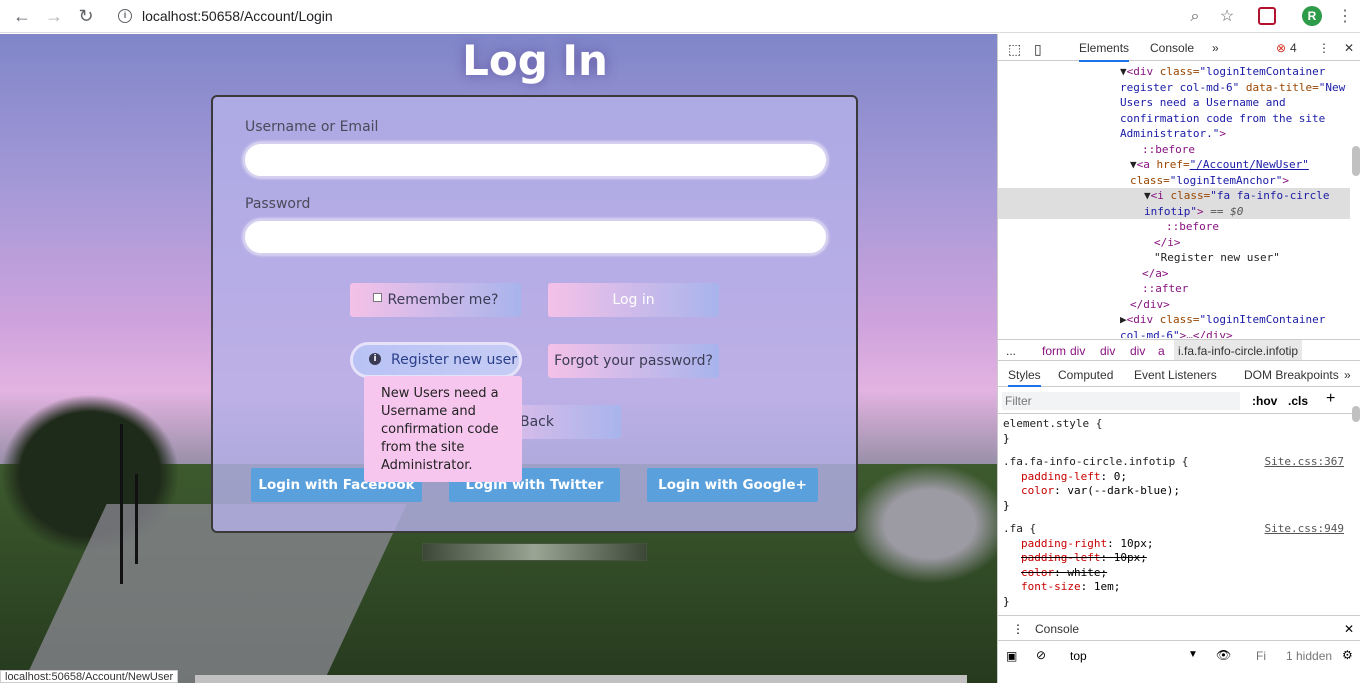 This screenshot has height=683, width=1360. What do you see at coordinates (1174, 72) in the screenshot?
I see `dom-line: ▼<div class="loginItemContainer` at bounding box center [1174, 72].